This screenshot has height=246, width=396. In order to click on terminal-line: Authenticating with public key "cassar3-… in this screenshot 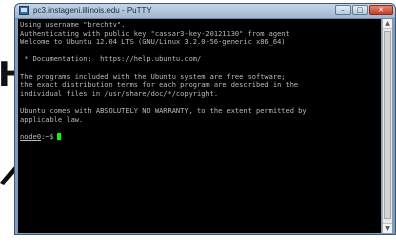, I will do `click(155, 33)`.